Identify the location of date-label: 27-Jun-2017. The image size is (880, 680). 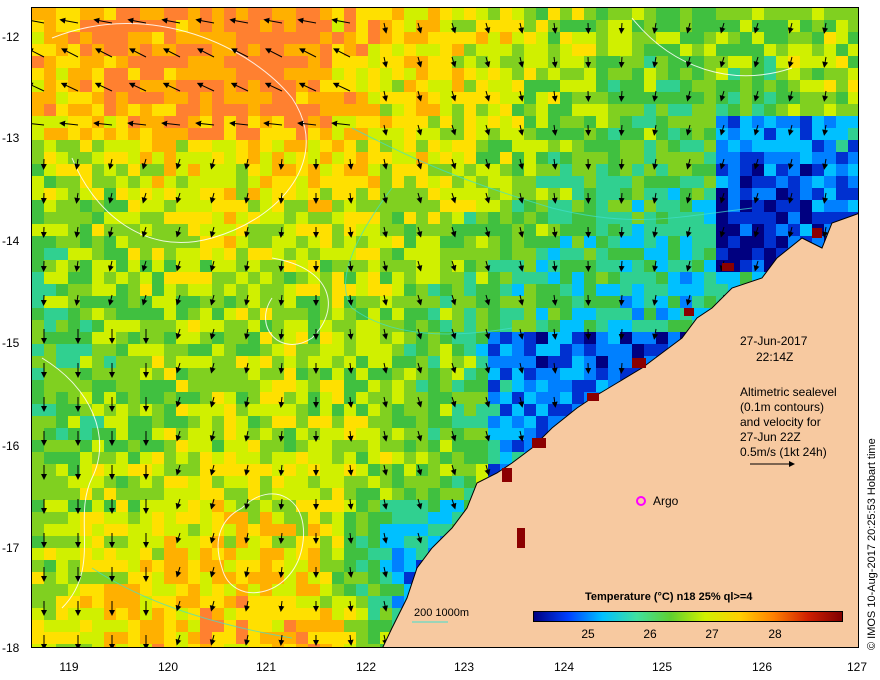
(774, 341).